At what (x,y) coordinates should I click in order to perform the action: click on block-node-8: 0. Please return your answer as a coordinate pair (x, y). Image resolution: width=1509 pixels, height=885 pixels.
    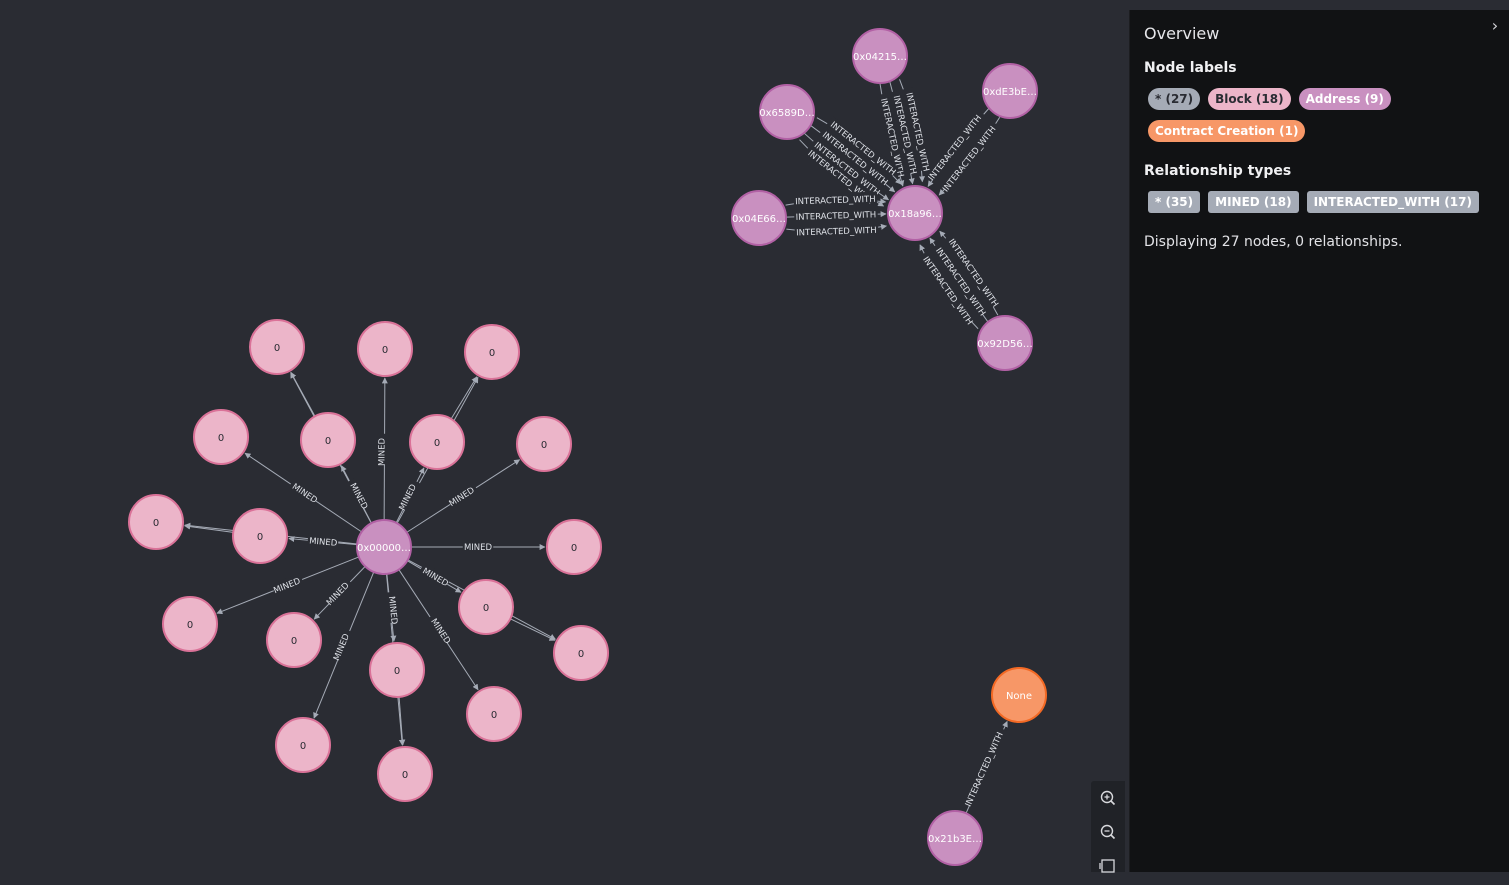
    Looking at the image, I should click on (156, 522).